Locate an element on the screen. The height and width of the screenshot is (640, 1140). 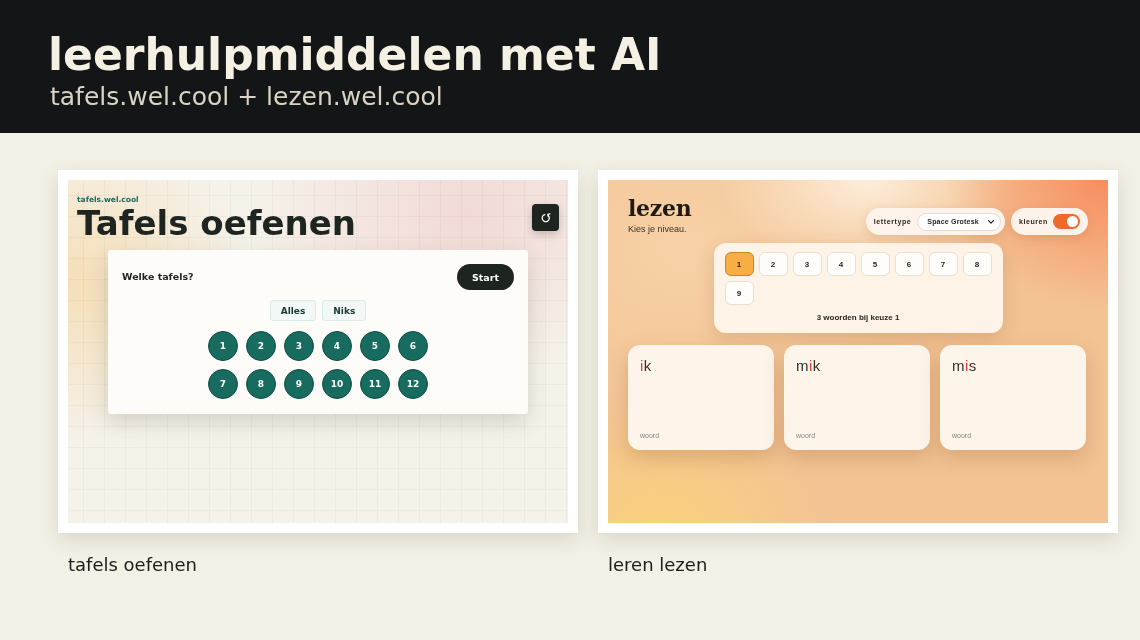
word-text: mik is located at coordinates (808, 365).